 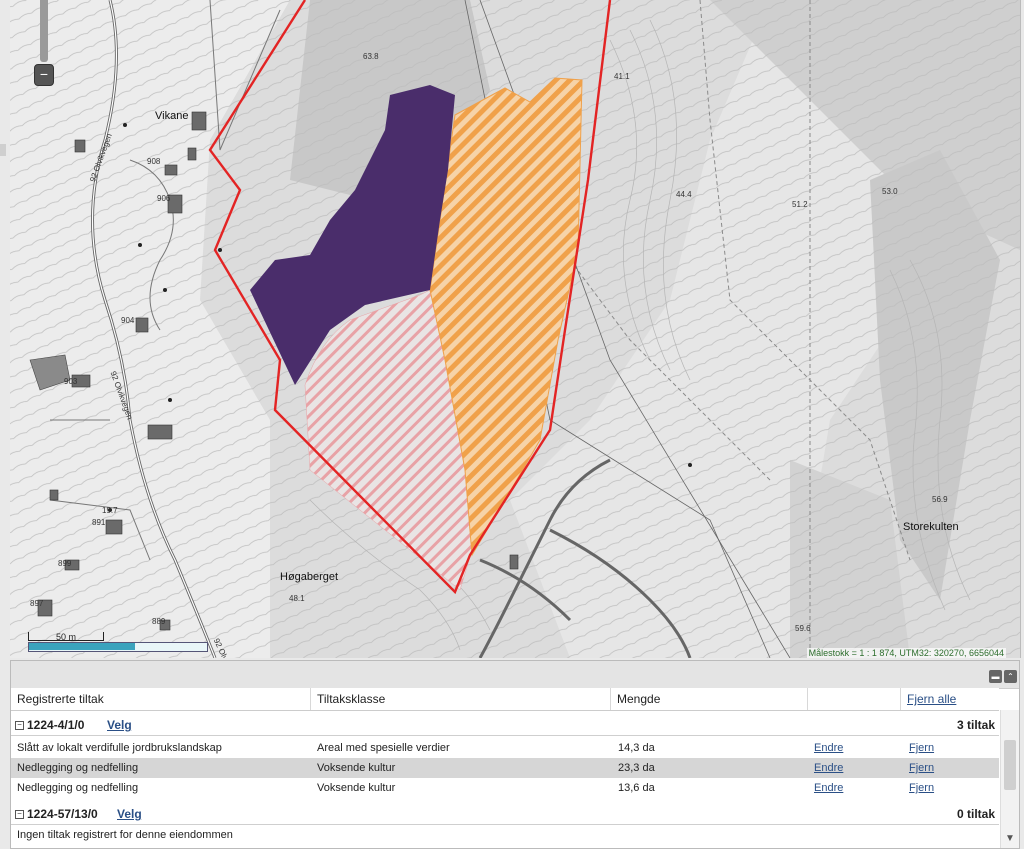 What do you see at coordinates (931, 527) in the screenshot?
I see `place-label-storekulten: Storekulten` at bounding box center [931, 527].